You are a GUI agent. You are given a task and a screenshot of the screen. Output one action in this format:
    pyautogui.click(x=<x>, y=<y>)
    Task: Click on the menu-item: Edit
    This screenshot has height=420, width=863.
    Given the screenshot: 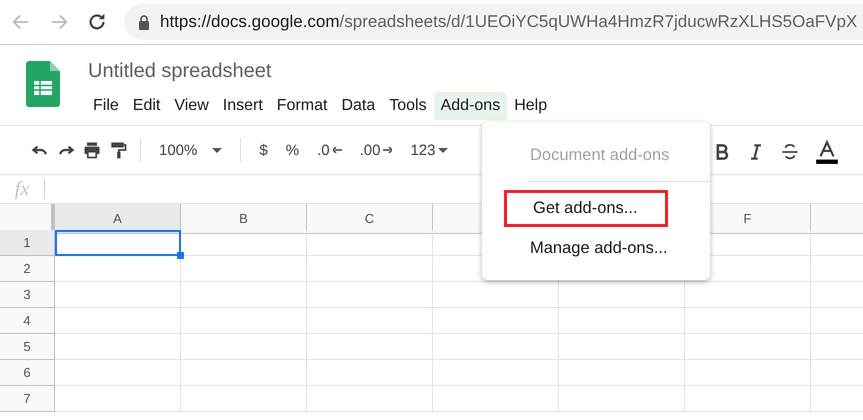 What is the action you would take?
    pyautogui.click(x=147, y=106)
    